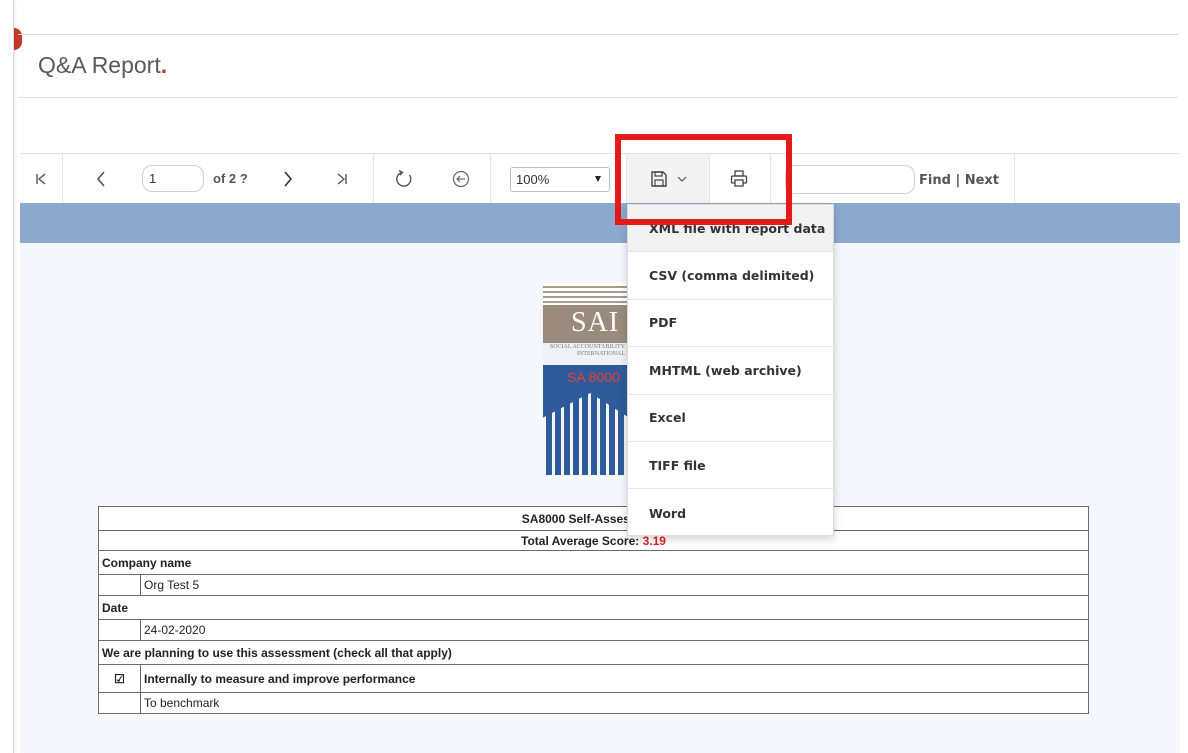 Image resolution: width=1188 pixels, height=753 pixels. Describe the element at coordinates (730, 466) in the screenshot. I see `menu-item-tiff: TIFF file` at that location.